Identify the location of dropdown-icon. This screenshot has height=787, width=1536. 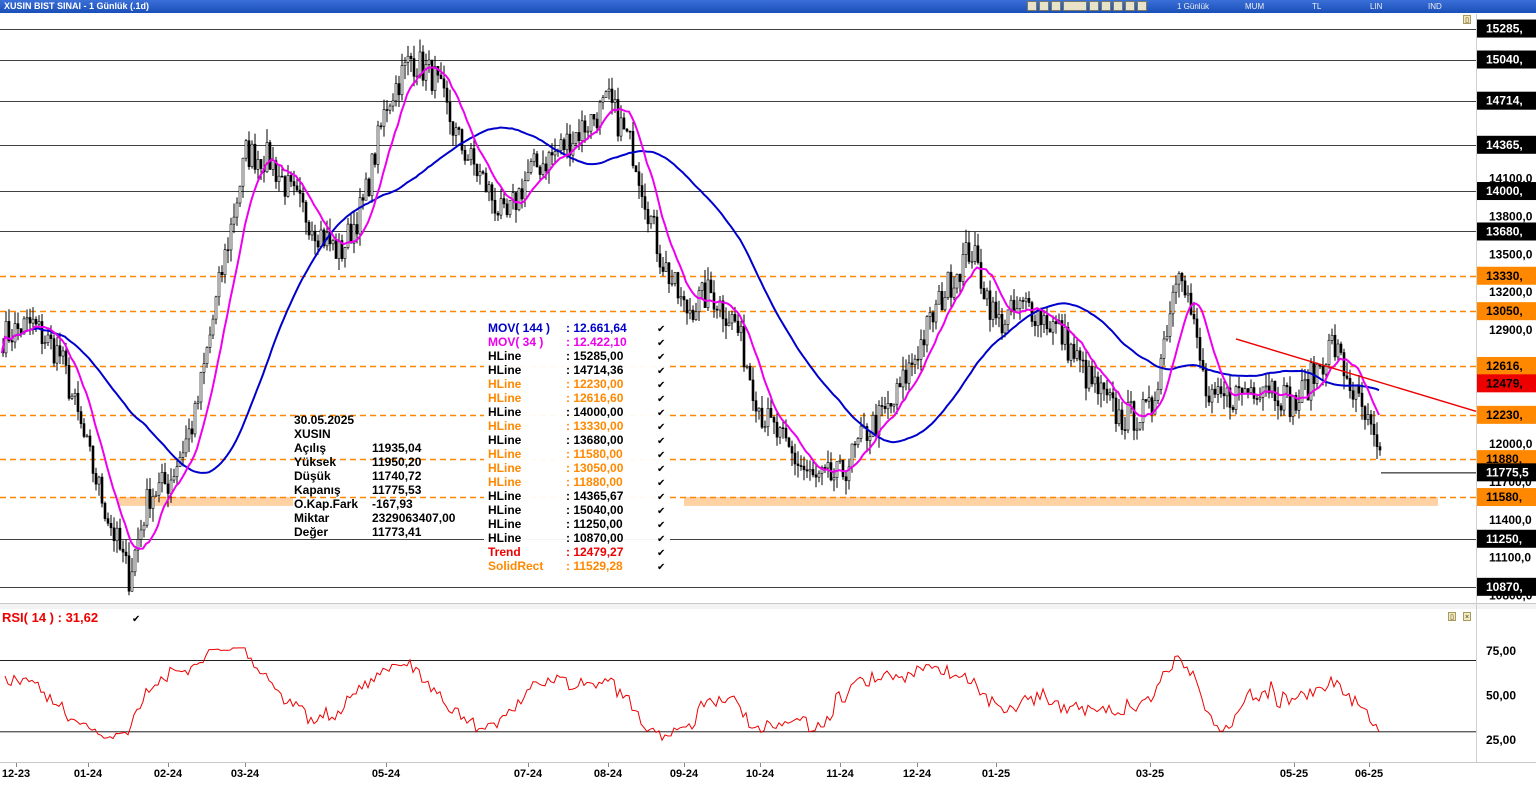
(1142, 6).